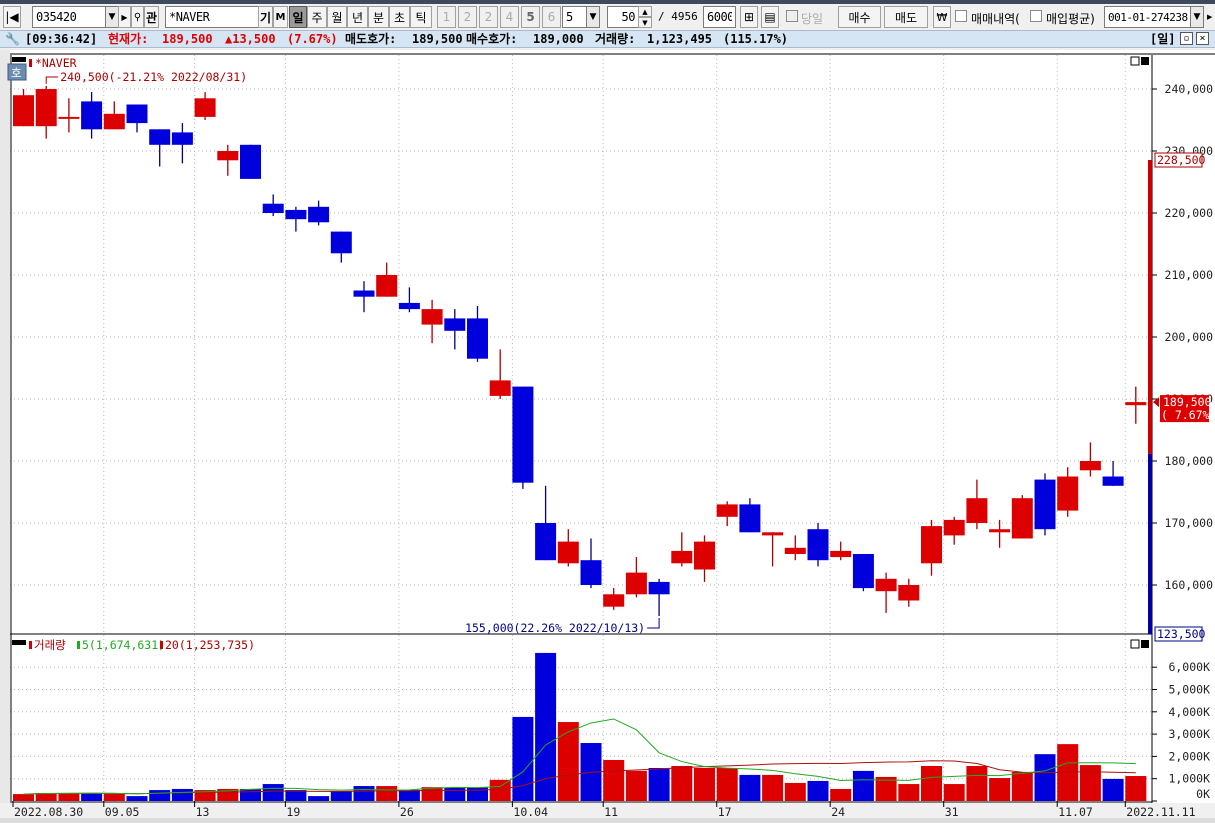 This screenshot has height=823, width=1215. I want to click on volume-tick-label: 3,000K, so click(1189, 734).